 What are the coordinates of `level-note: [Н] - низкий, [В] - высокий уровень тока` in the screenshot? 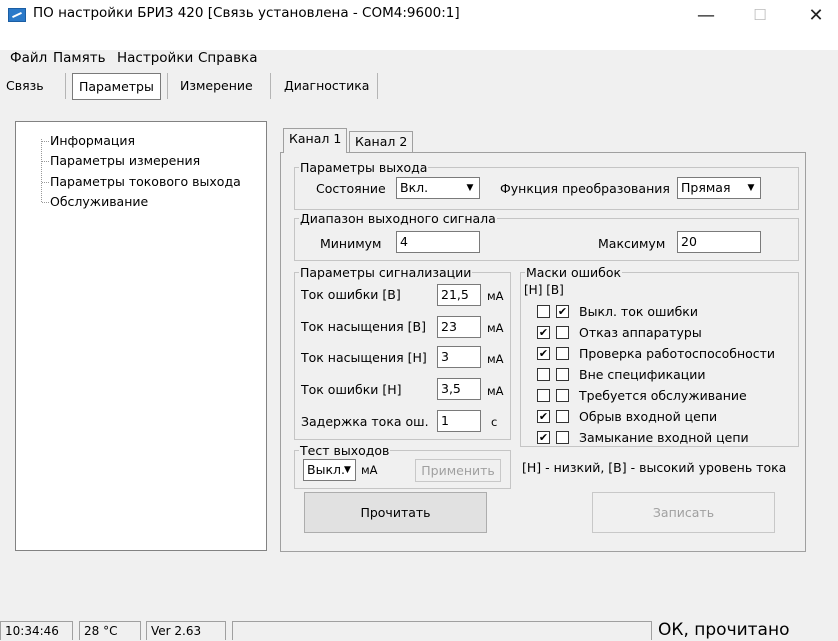 It's located at (654, 467).